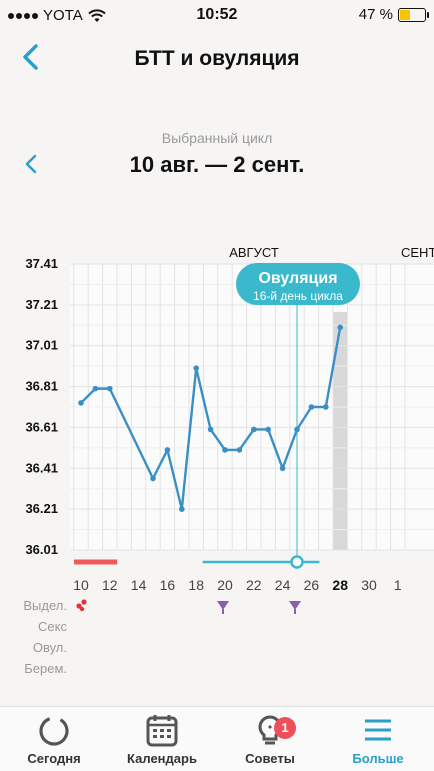  What do you see at coordinates (378, 730) in the screenshot?
I see `menu-icon` at bounding box center [378, 730].